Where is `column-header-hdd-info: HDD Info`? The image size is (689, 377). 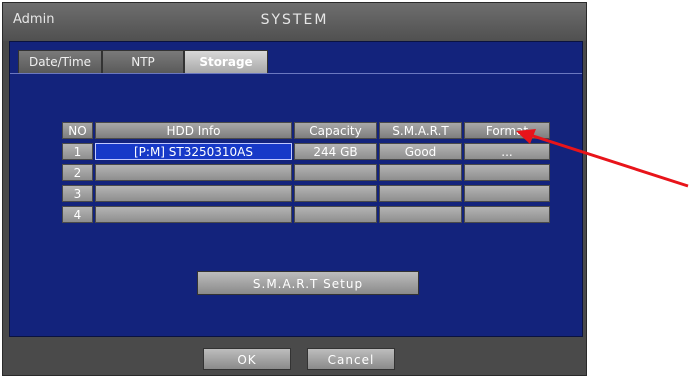
column-header-hdd-info: HDD Info is located at coordinates (193, 130).